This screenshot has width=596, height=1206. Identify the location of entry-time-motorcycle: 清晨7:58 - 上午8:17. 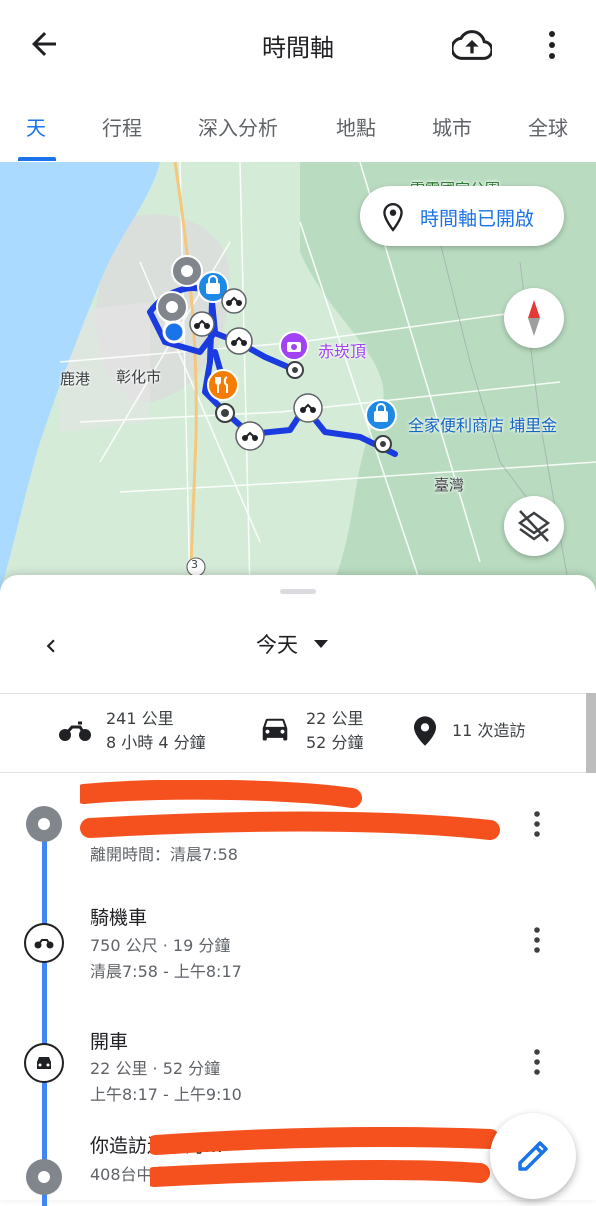
(166, 971).